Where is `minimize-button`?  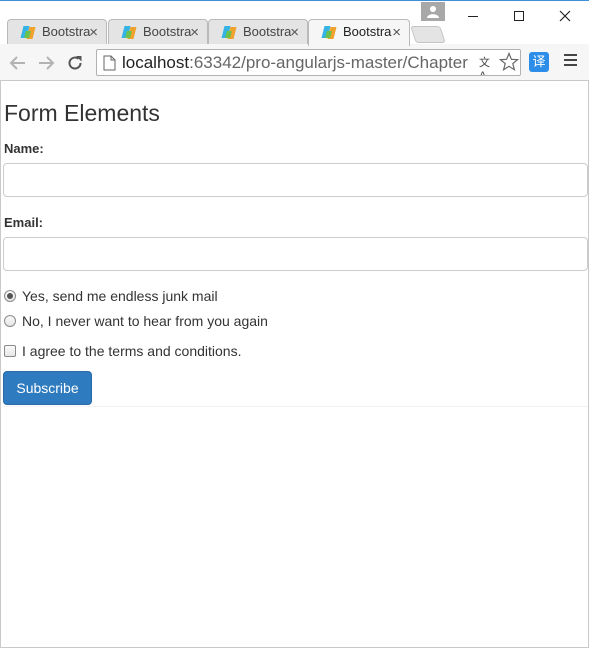 minimize-button is located at coordinates (473, 16).